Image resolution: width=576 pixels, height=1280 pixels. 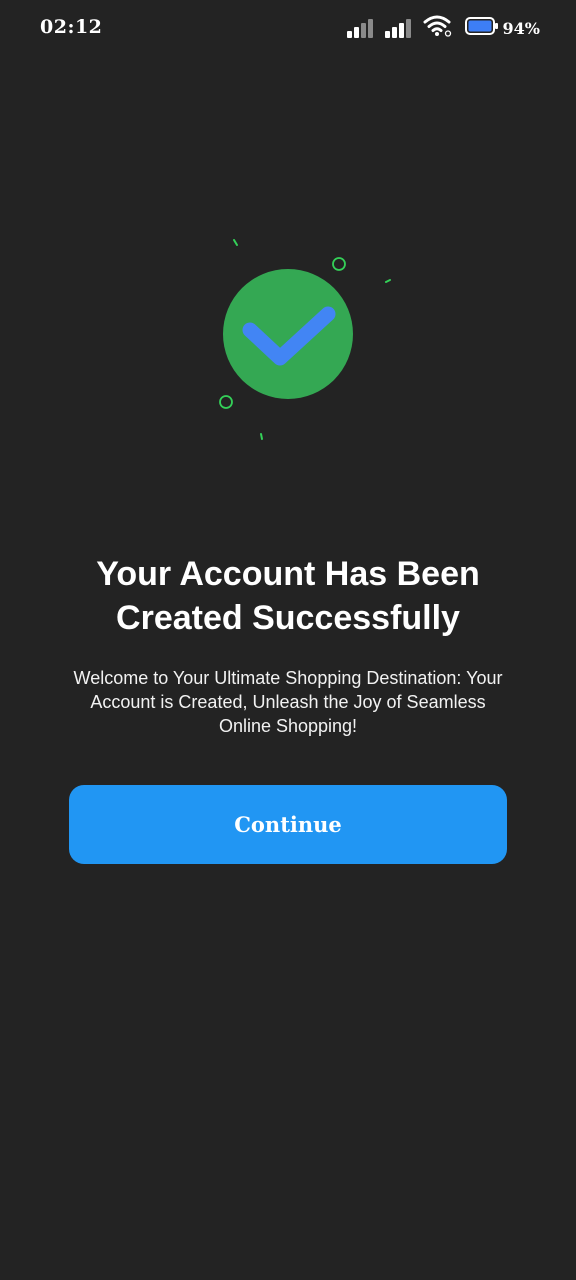 I want to click on status-bar: 02:12 94%, so click(x=288, y=28).